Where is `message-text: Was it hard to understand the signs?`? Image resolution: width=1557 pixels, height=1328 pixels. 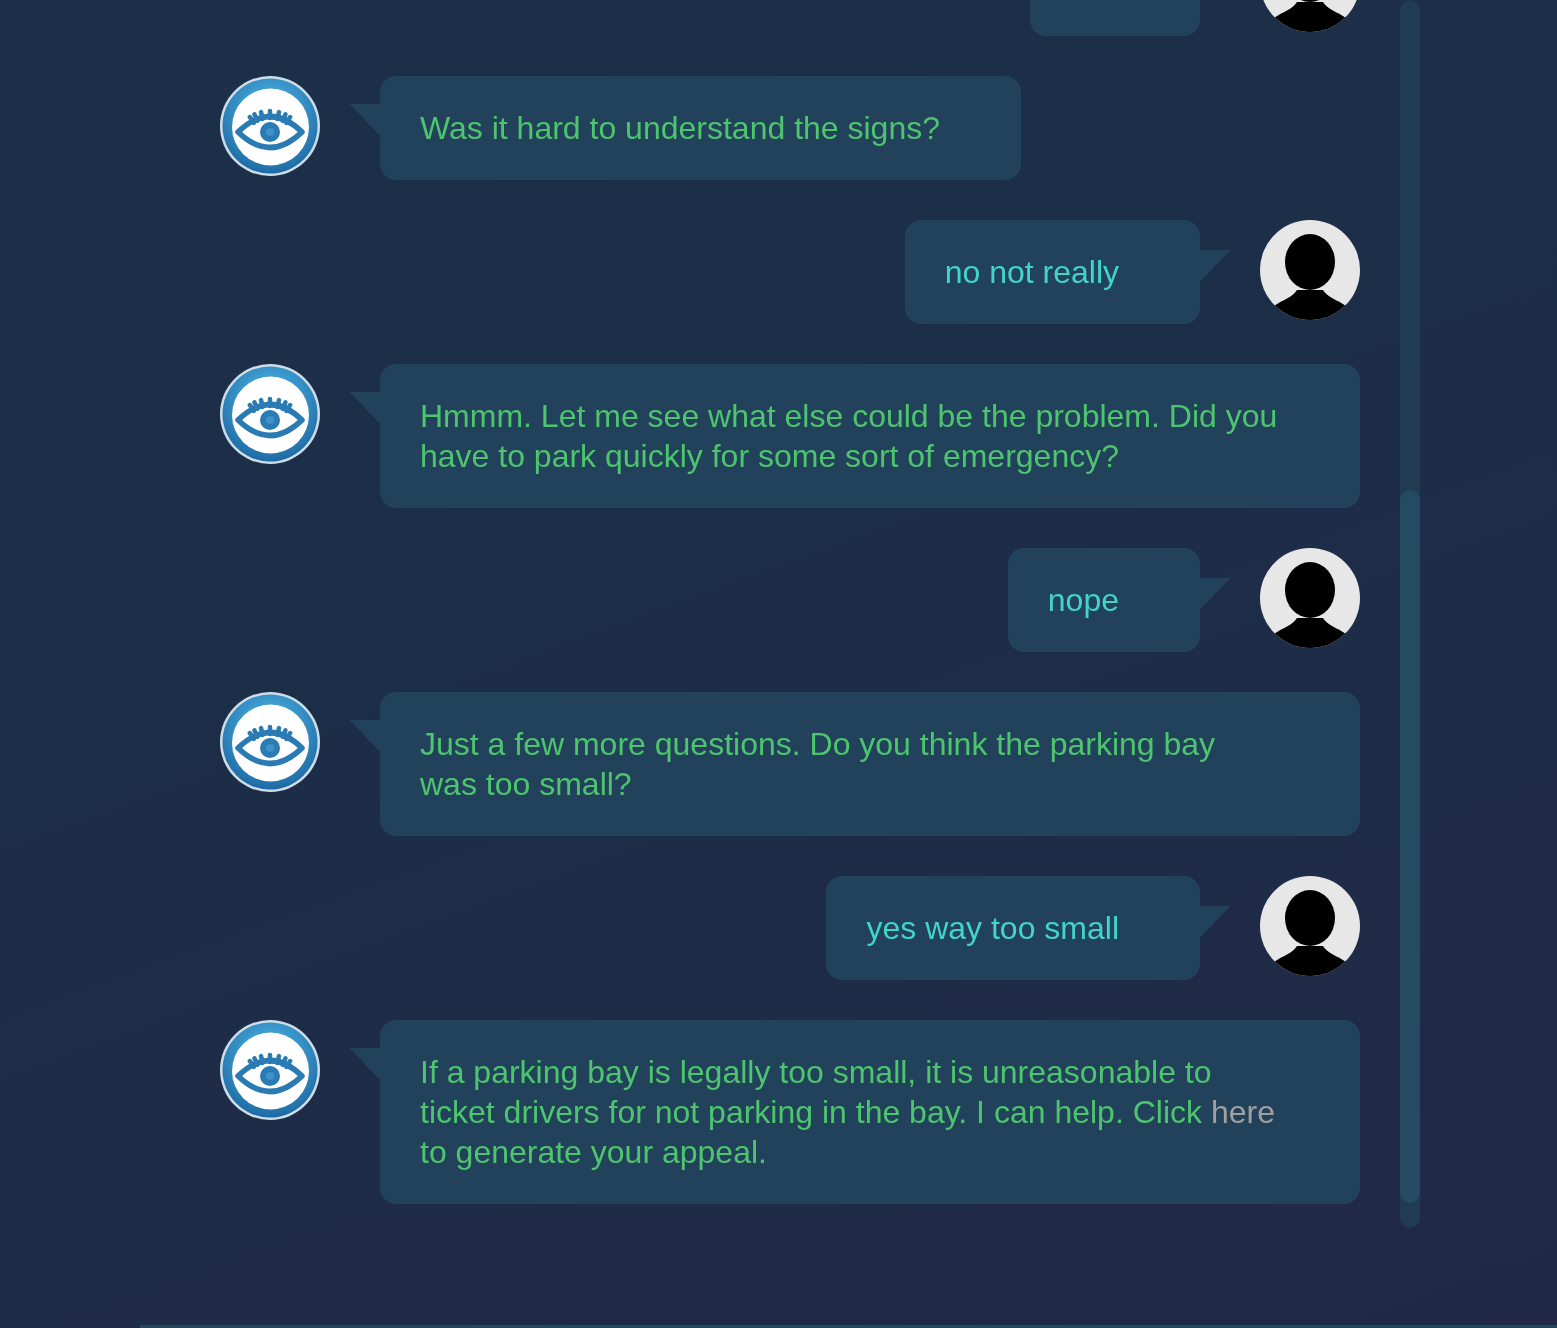
message-text: Was it hard to understand the signs? is located at coordinates (680, 128).